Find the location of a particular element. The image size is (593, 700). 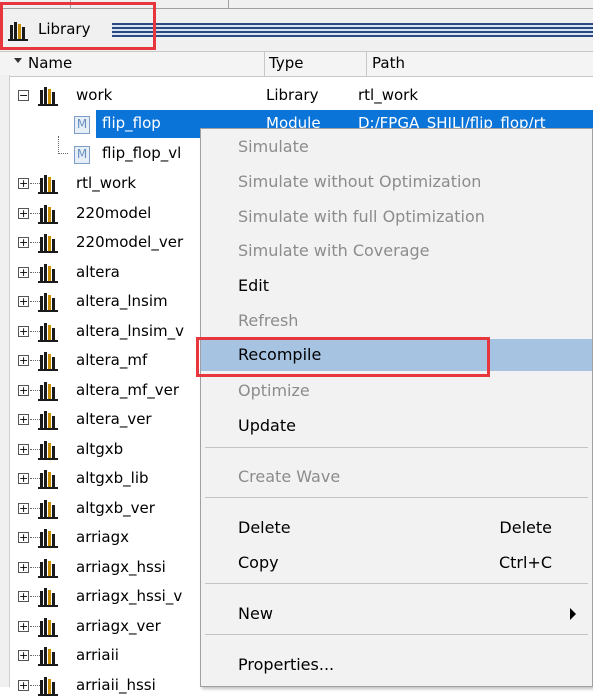

tree-item-type: Library is located at coordinates (292, 95).